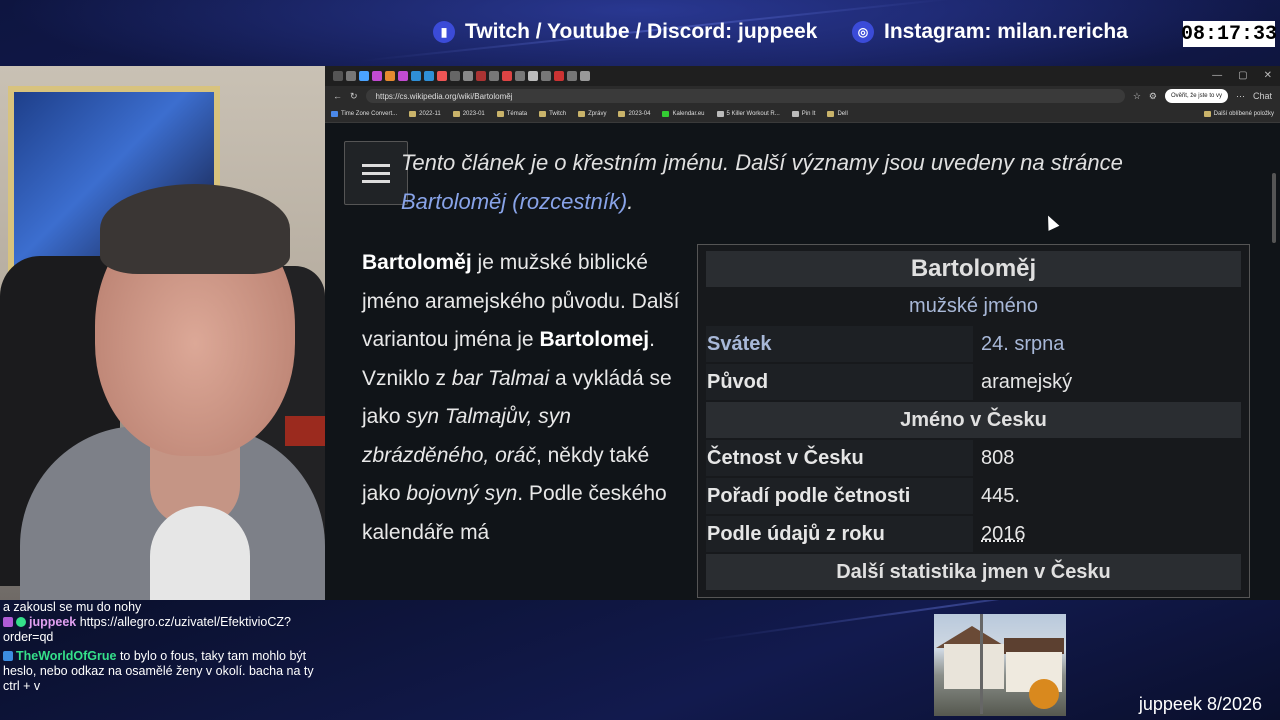  I want to click on star-icon: ☆, so click(1137, 96).